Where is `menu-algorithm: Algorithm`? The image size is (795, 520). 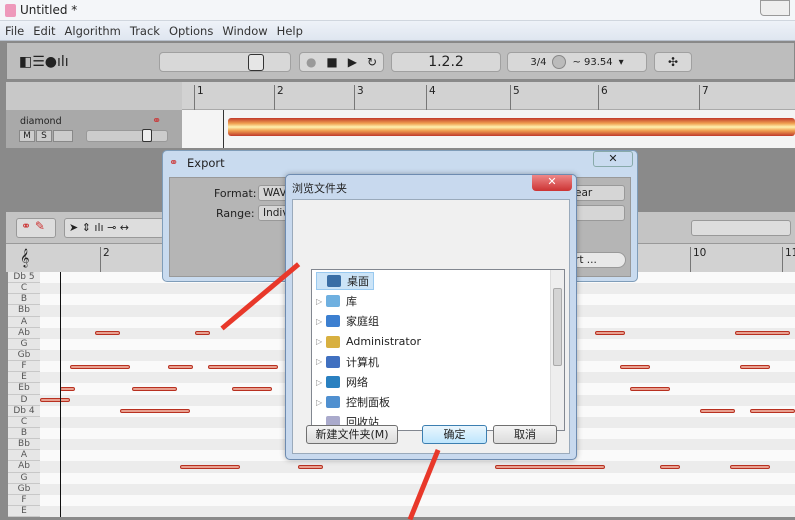 menu-algorithm: Algorithm is located at coordinates (92, 29).